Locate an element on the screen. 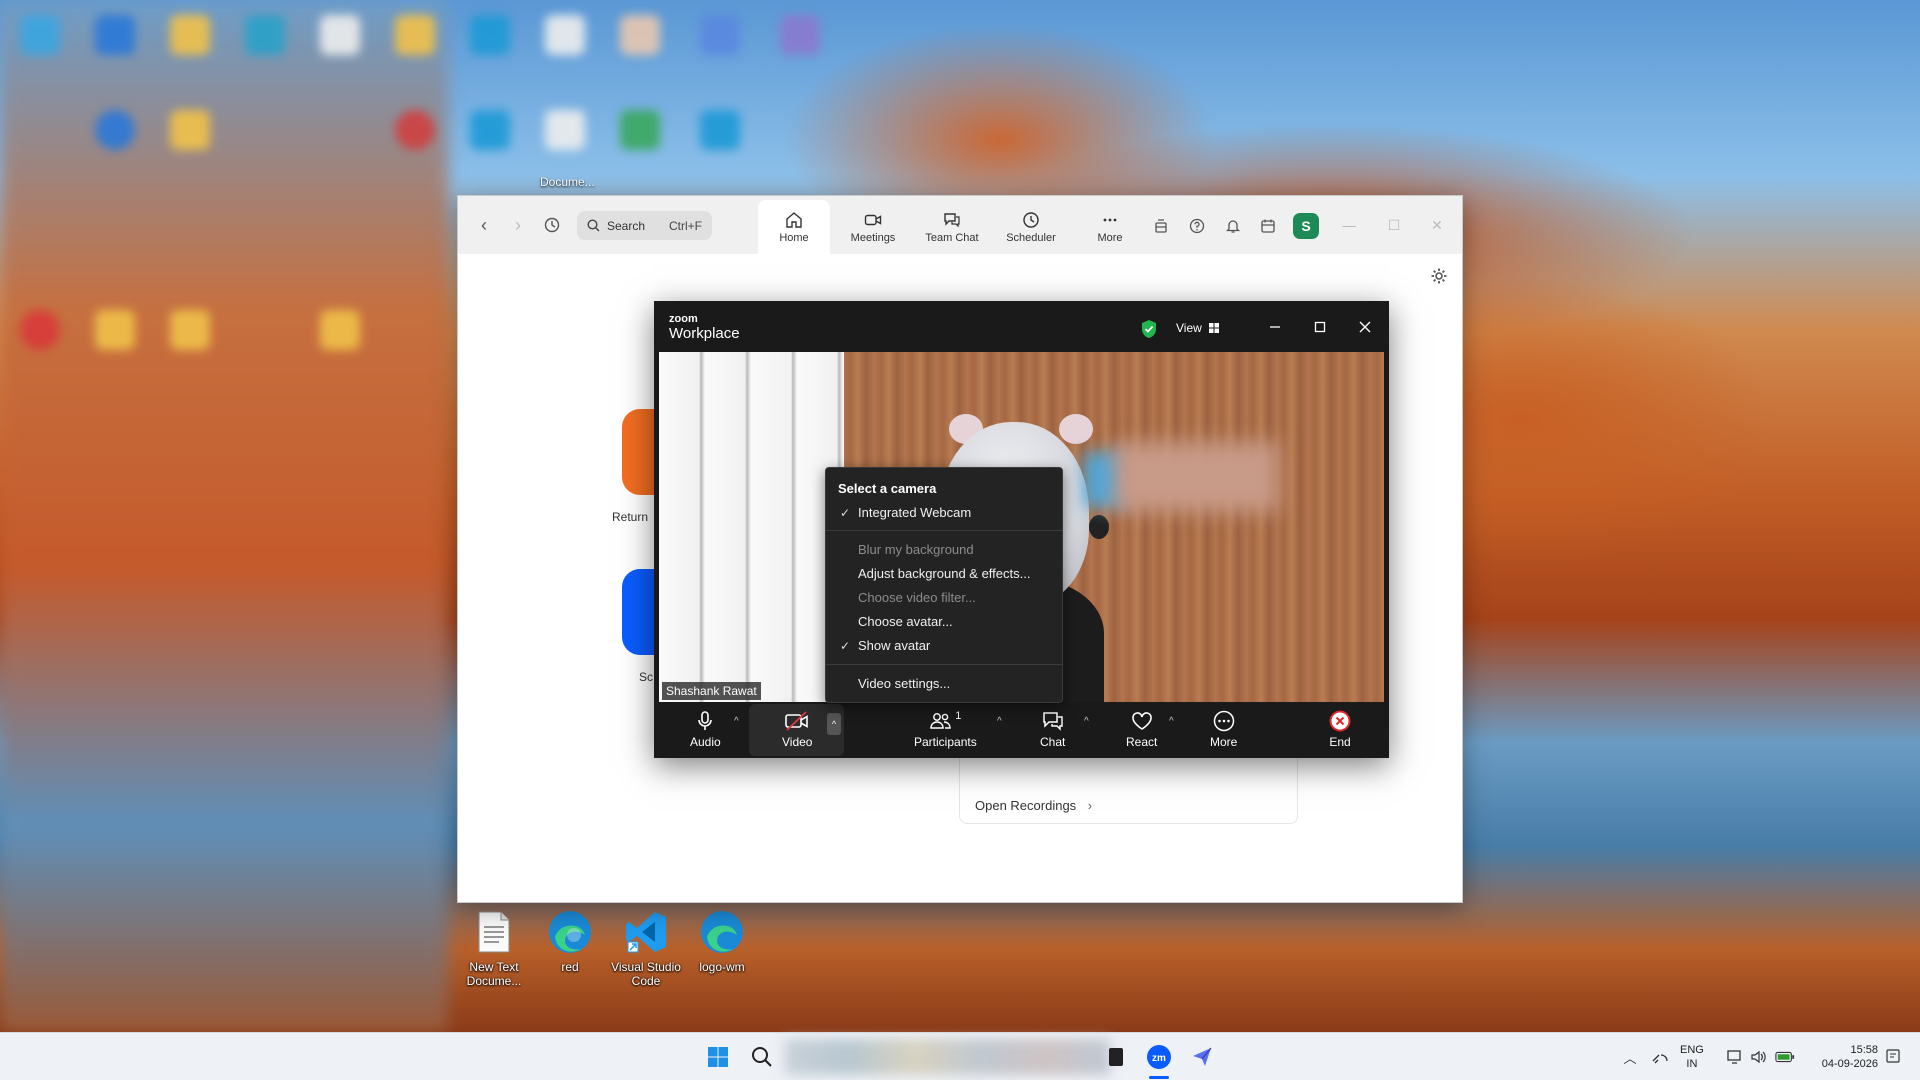  chevron-up-icon: ︿ is located at coordinates (1630, 1057).